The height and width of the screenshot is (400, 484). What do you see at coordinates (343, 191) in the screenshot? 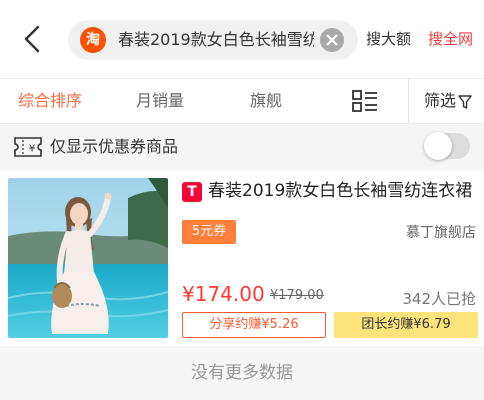
I see `product-title: 春装2019款女白色长袖雪纺连衣裙` at bounding box center [343, 191].